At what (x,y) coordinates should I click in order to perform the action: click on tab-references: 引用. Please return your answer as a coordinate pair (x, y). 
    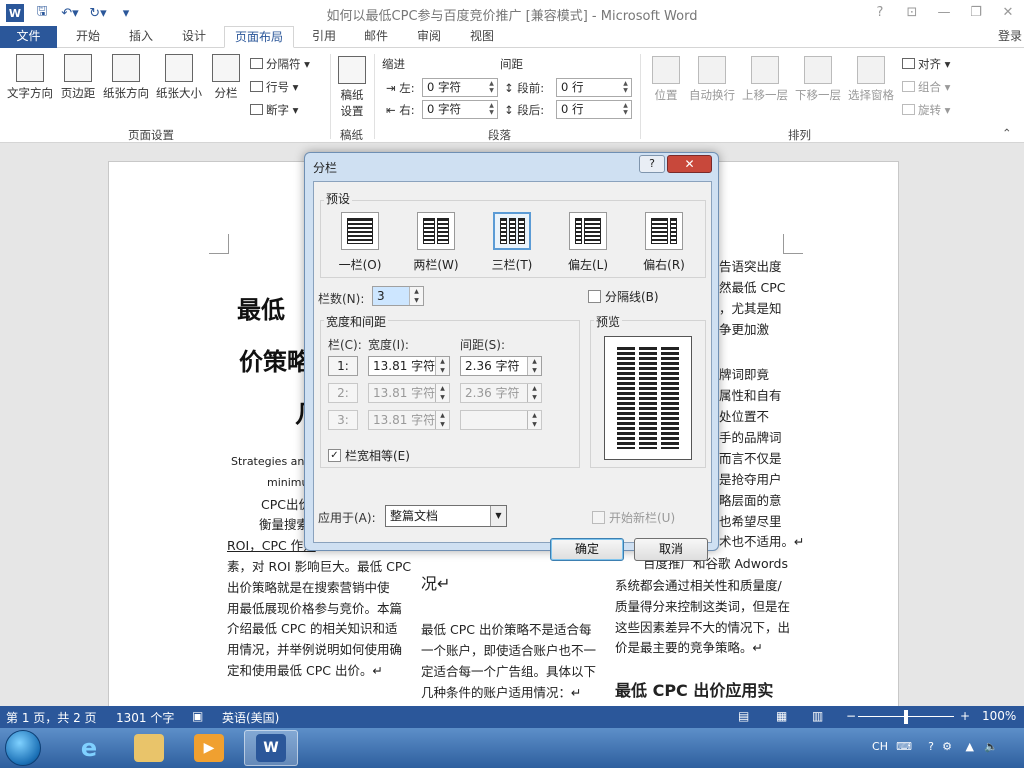
    Looking at the image, I should click on (324, 37).